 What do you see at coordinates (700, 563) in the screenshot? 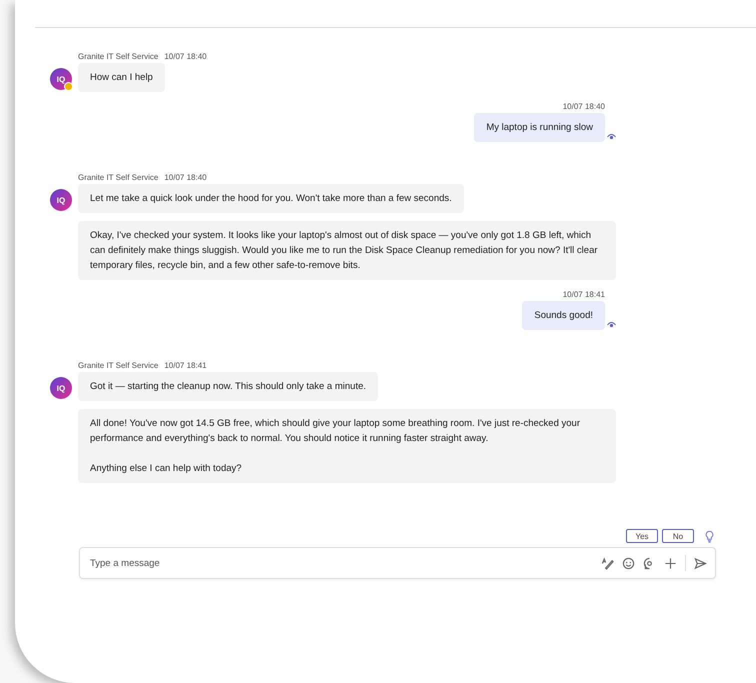
I see `send-icon` at bounding box center [700, 563].